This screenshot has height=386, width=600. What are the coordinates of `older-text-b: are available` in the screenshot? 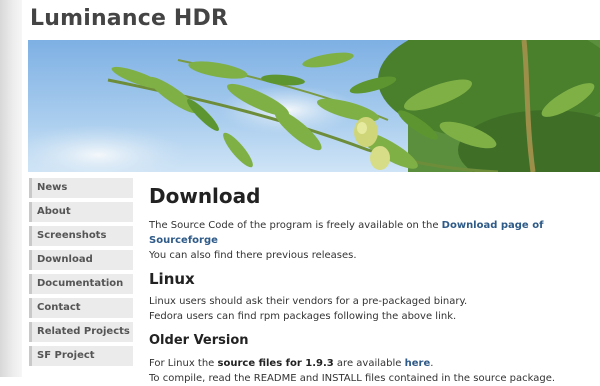 It's located at (369, 363).